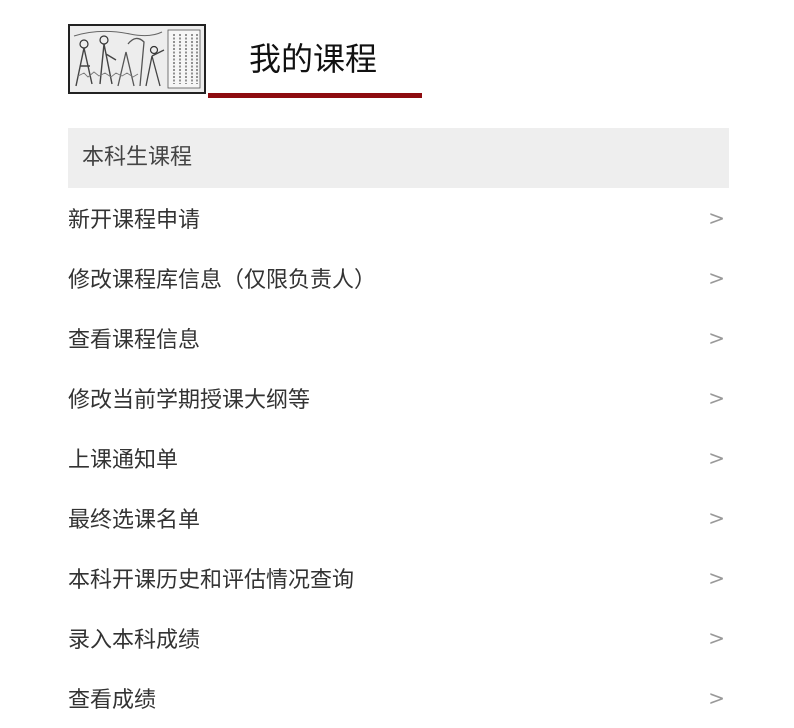 Image resolution: width=794 pixels, height=728 pixels. What do you see at coordinates (398, 698) in the screenshot?
I see `menu-item-view-grades: 查看成绩 >` at bounding box center [398, 698].